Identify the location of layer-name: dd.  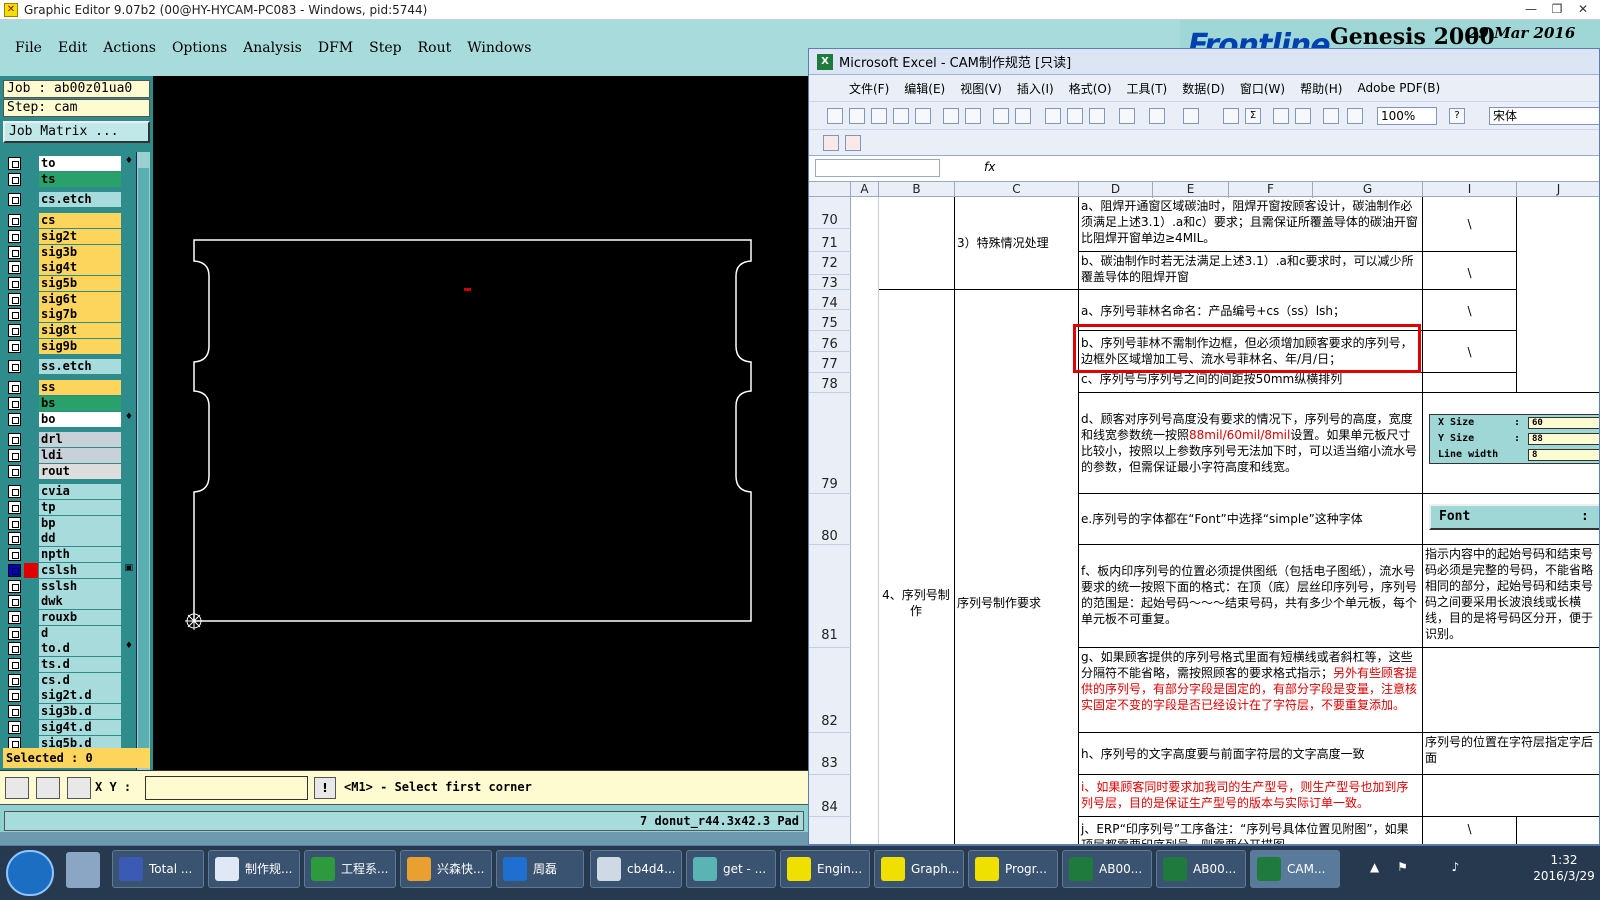
(80, 539).